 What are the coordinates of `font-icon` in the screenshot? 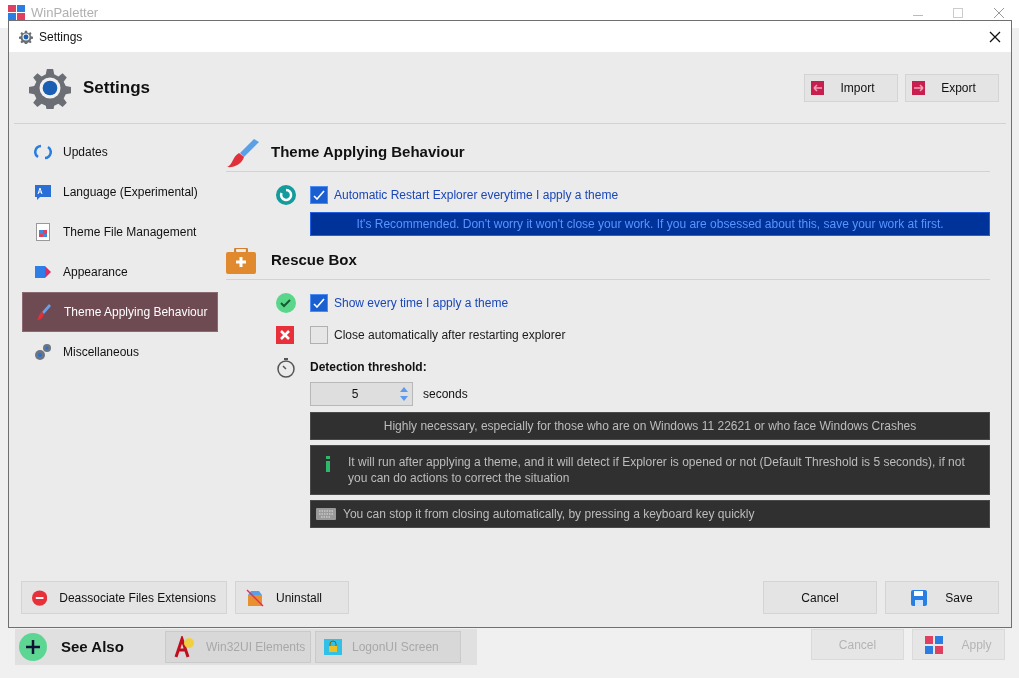 It's located at (185, 647).